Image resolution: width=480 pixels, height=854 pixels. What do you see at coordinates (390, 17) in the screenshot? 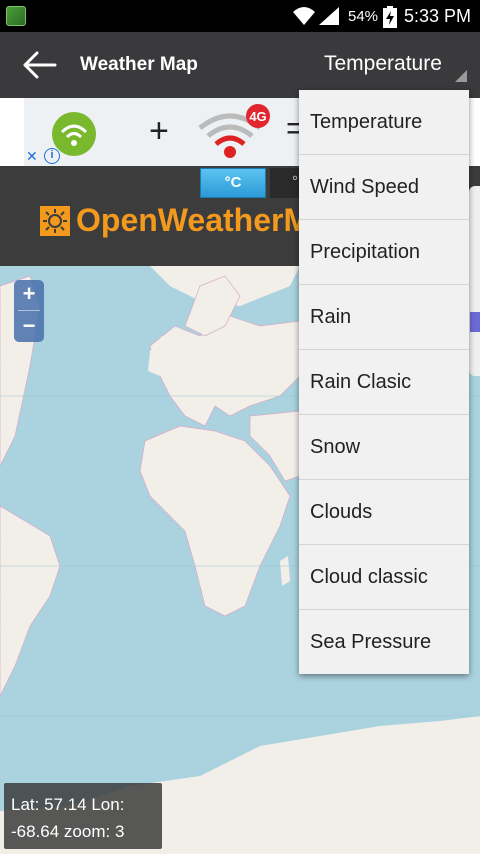
I see `battery-charging-icon` at bounding box center [390, 17].